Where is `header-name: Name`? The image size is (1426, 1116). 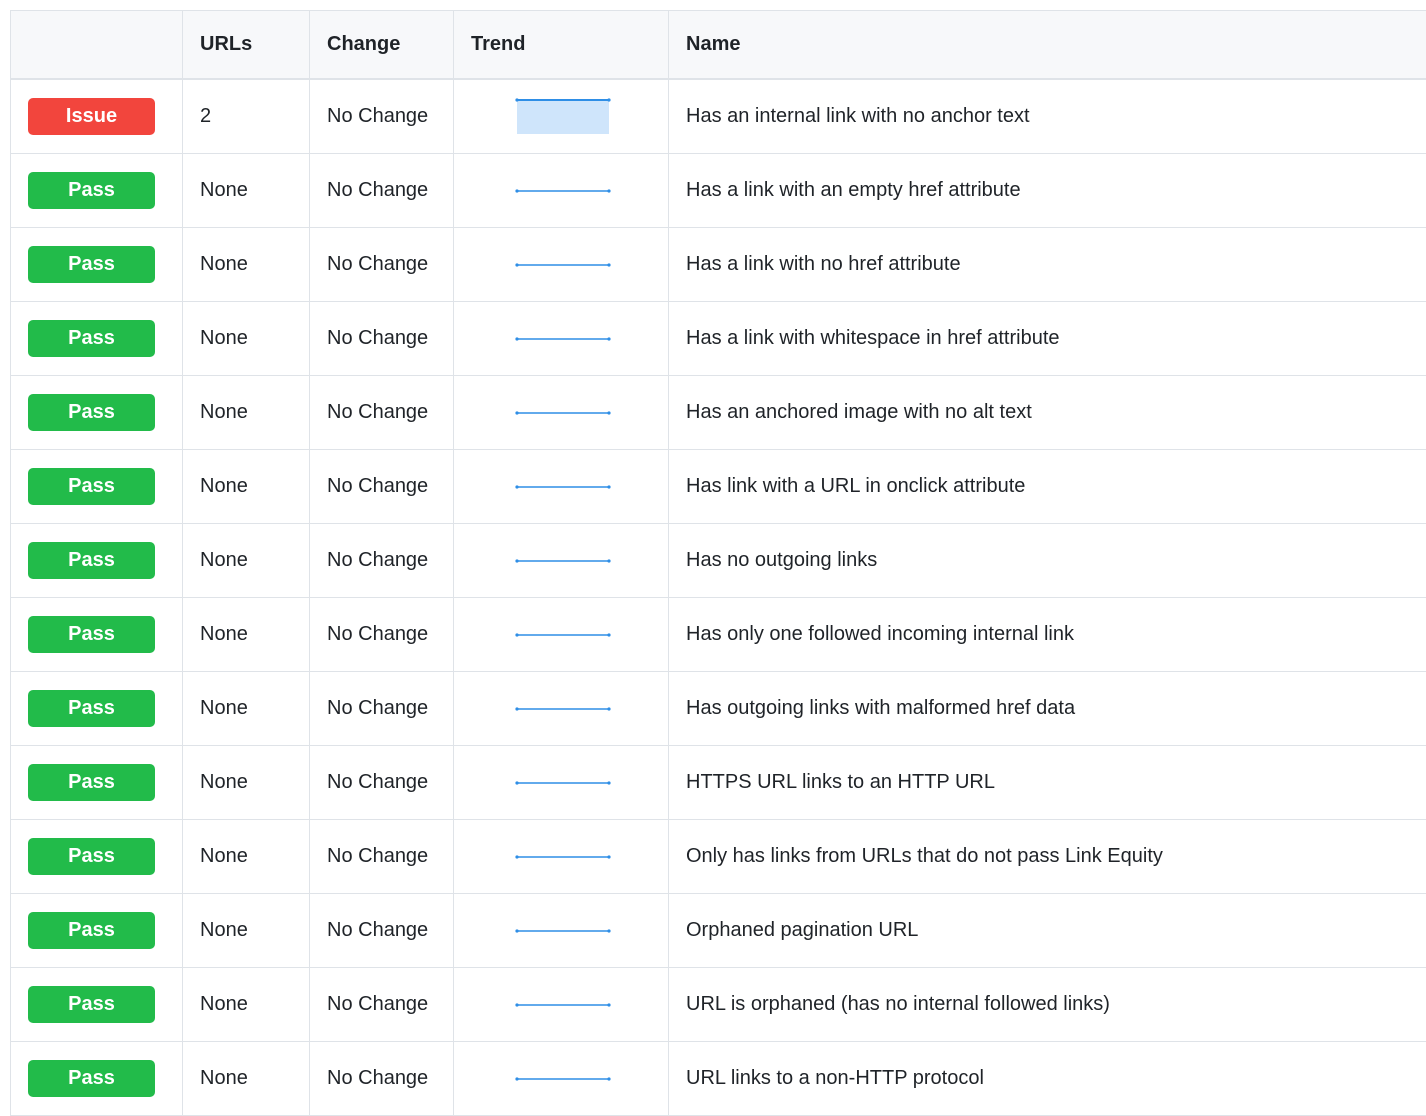 header-name: Name is located at coordinates (1047, 44).